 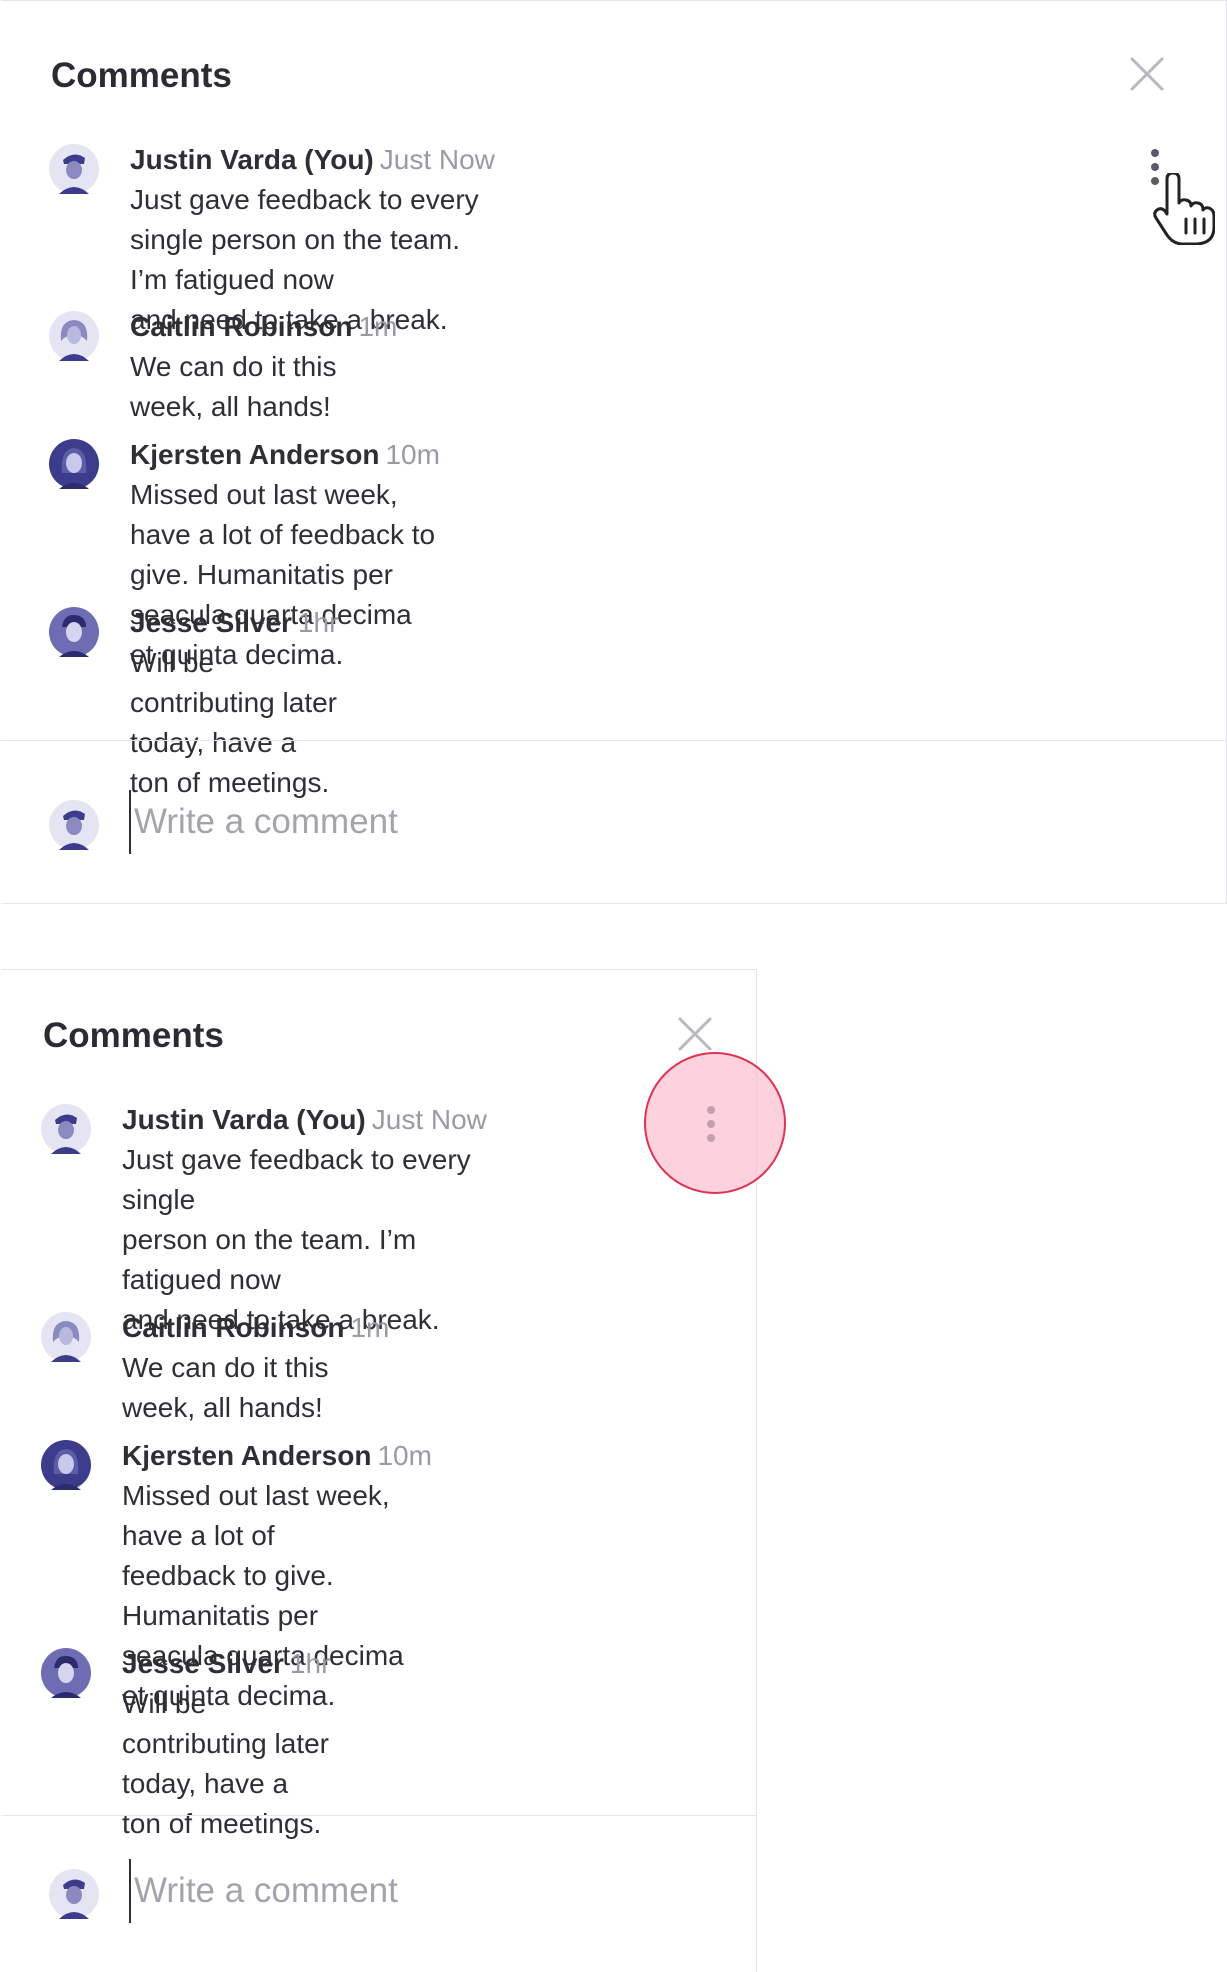 I want to click on comment-text-line: feedback to give. Humanitatis per, so click(x=228, y=1595).